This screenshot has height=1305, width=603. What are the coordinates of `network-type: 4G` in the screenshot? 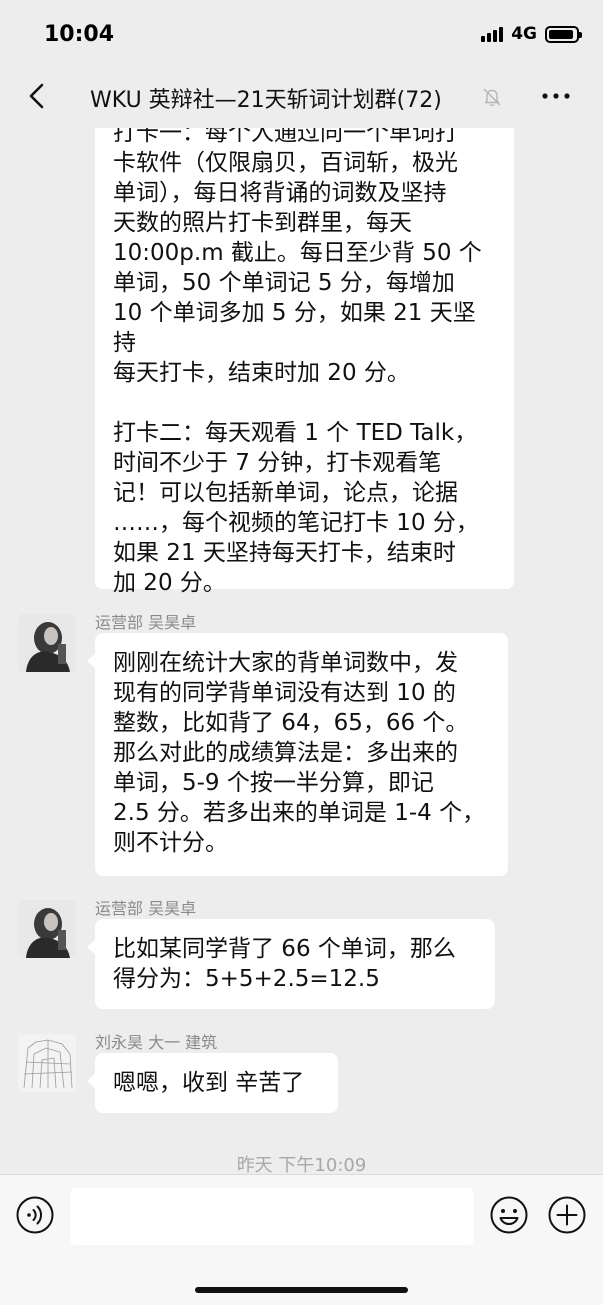 It's located at (524, 34).